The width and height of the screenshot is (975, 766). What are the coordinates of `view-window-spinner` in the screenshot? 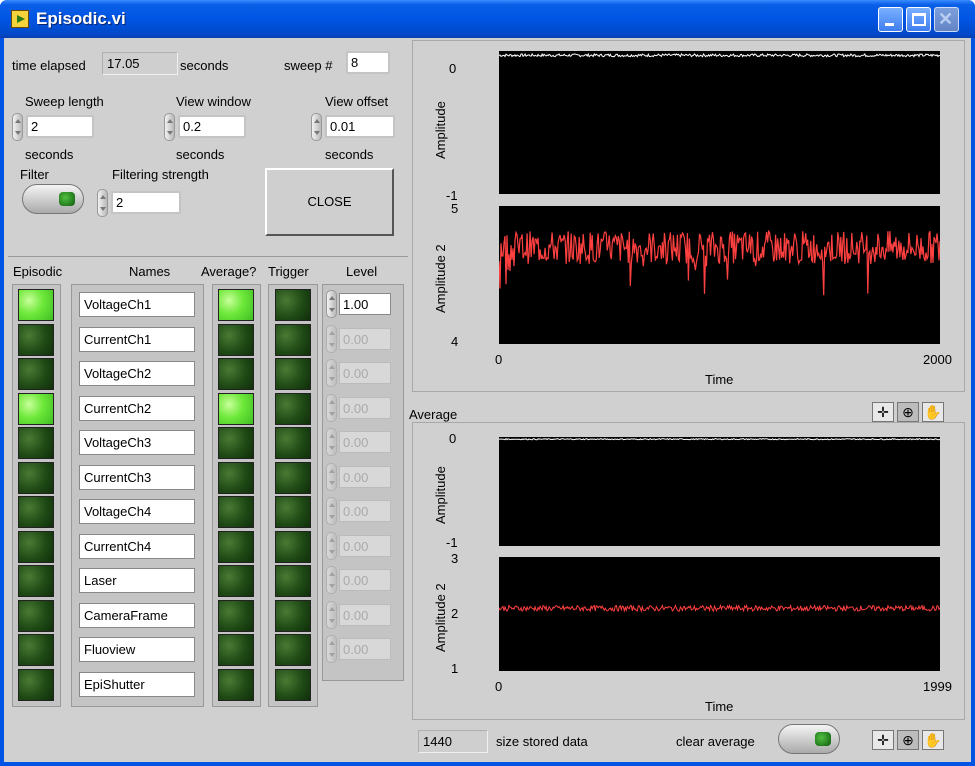 It's located at (169, 127).